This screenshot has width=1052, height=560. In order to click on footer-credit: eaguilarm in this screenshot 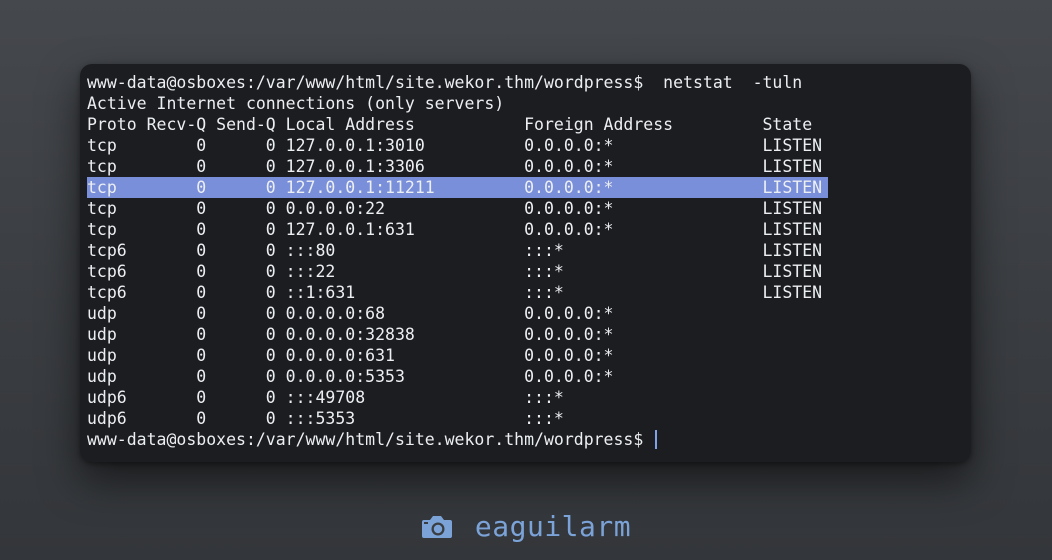, I will do `click(526, 526)`.